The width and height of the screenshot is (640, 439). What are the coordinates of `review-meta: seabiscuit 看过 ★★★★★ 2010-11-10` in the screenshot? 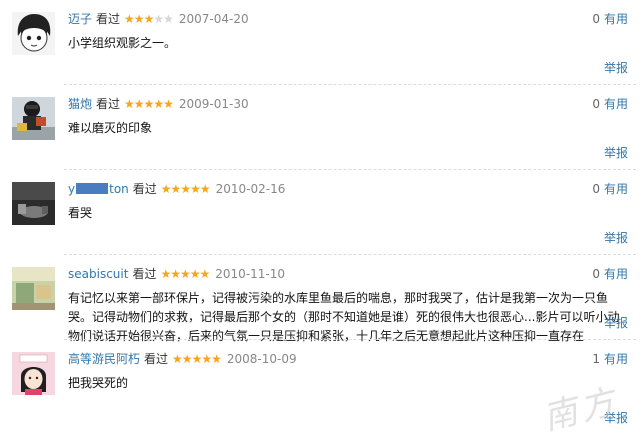 It's located at (176, 274).